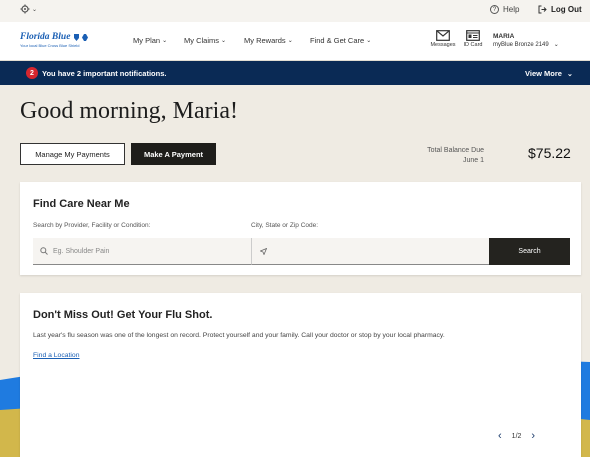 The width and height of the screenshot is (590, 457). I want to click on help-icon: ?, so click(494, 9).